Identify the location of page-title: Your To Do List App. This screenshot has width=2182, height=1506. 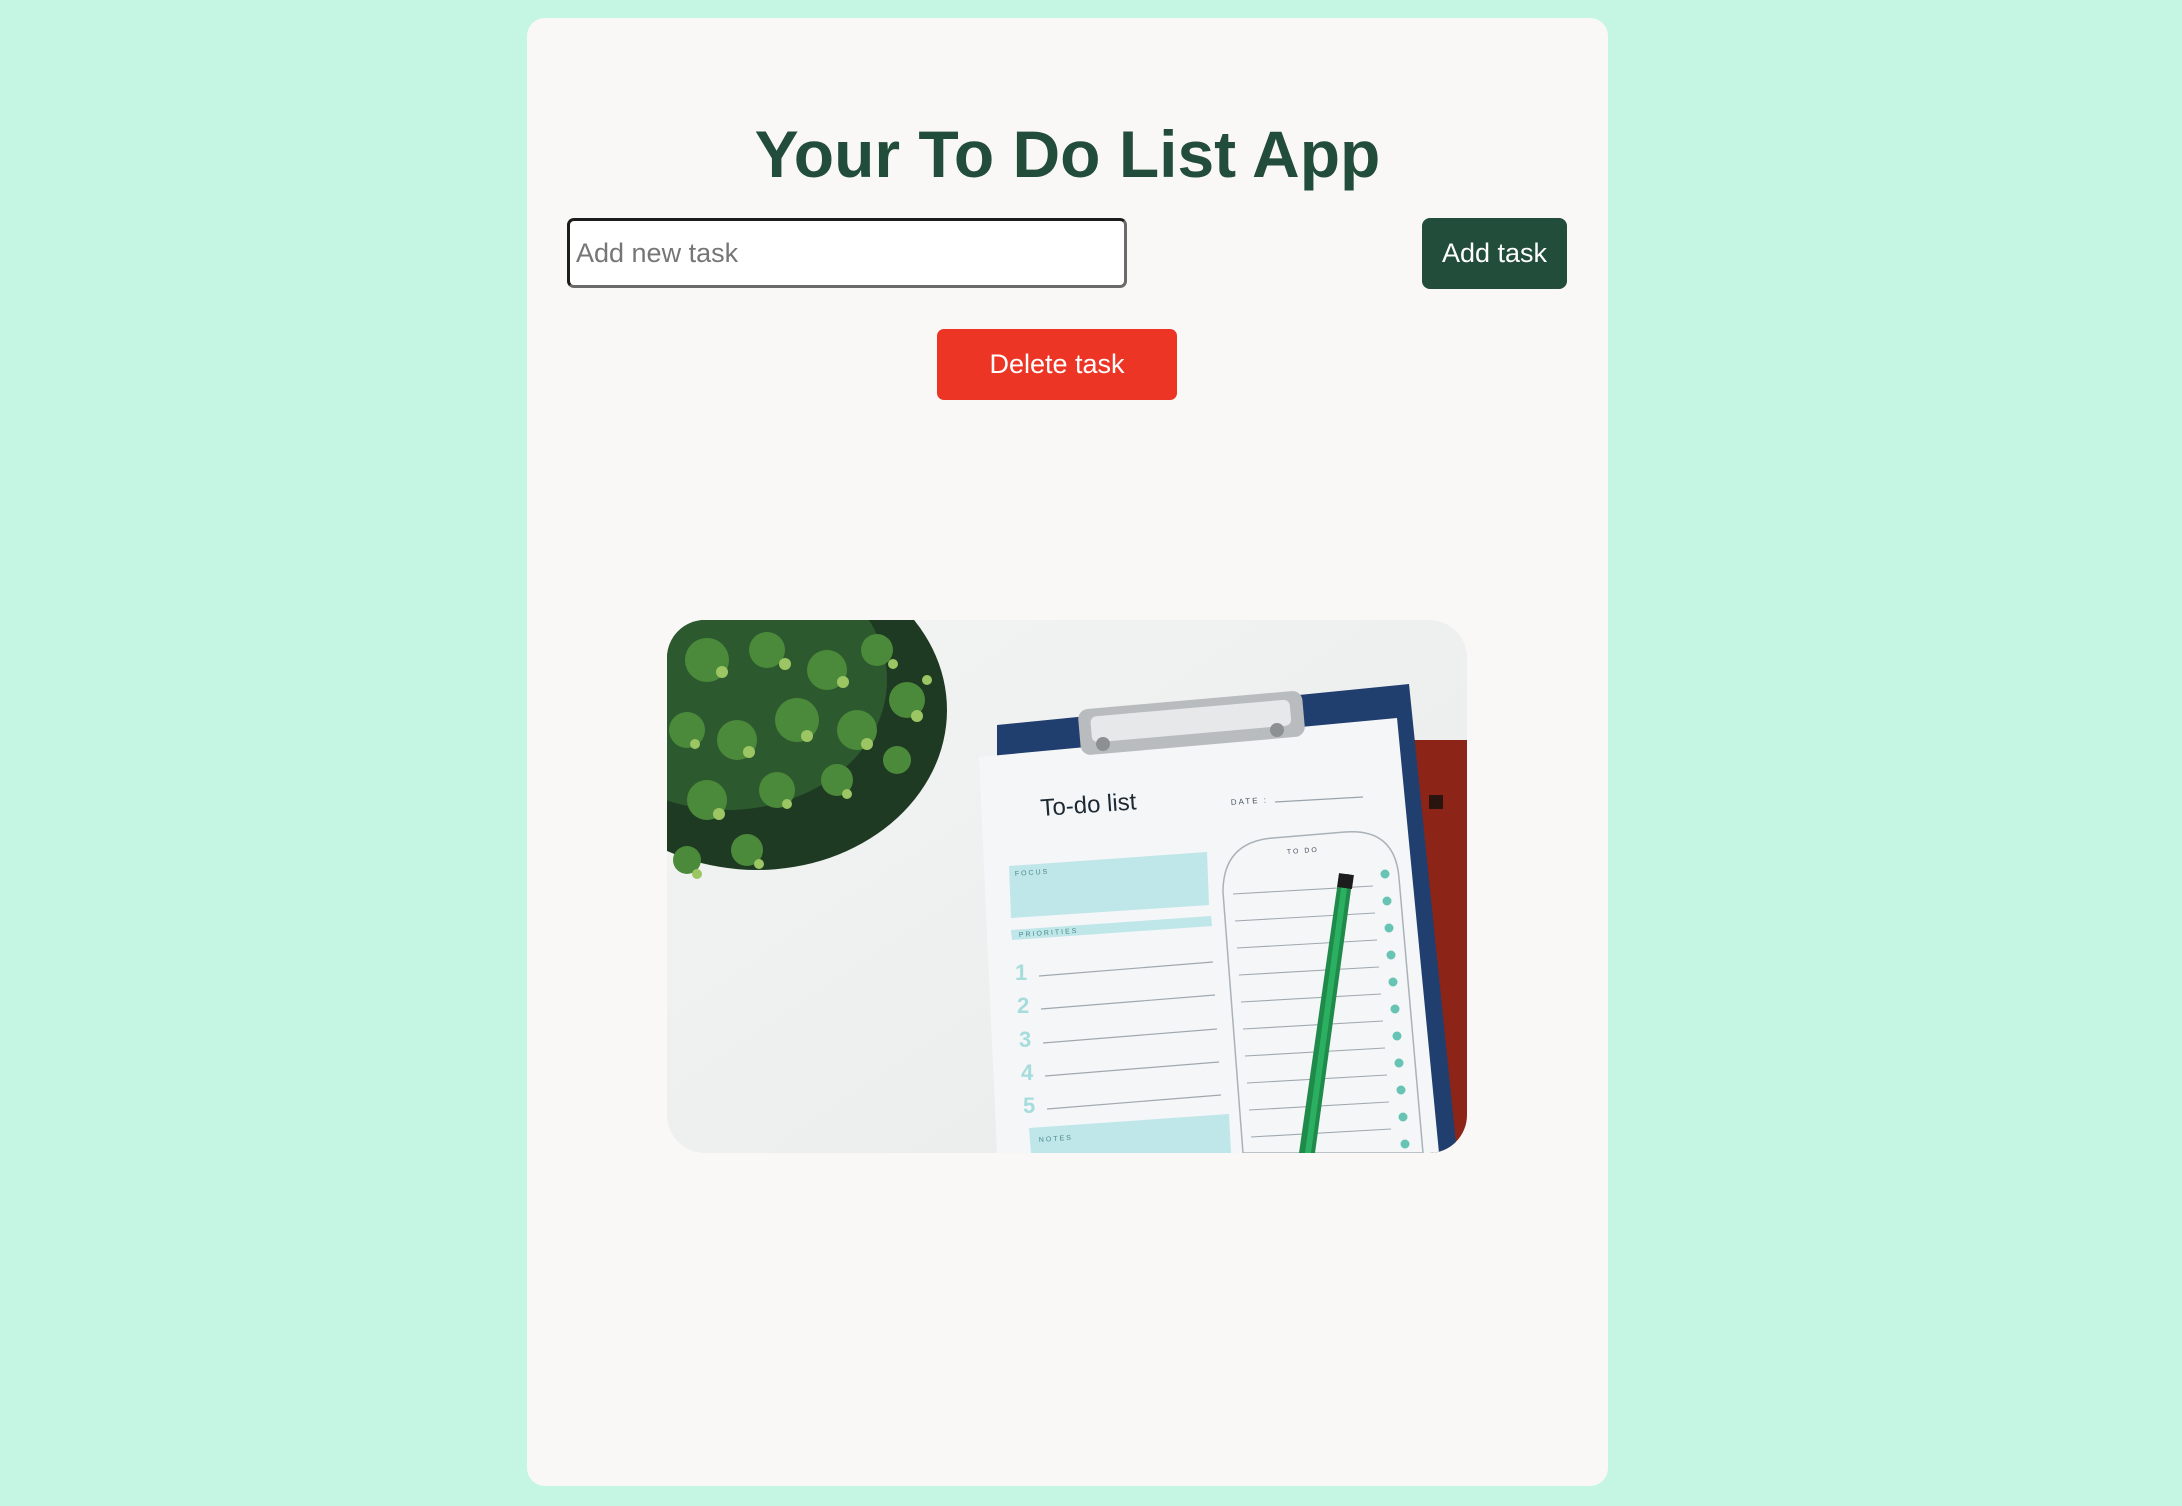
(1067, 154).